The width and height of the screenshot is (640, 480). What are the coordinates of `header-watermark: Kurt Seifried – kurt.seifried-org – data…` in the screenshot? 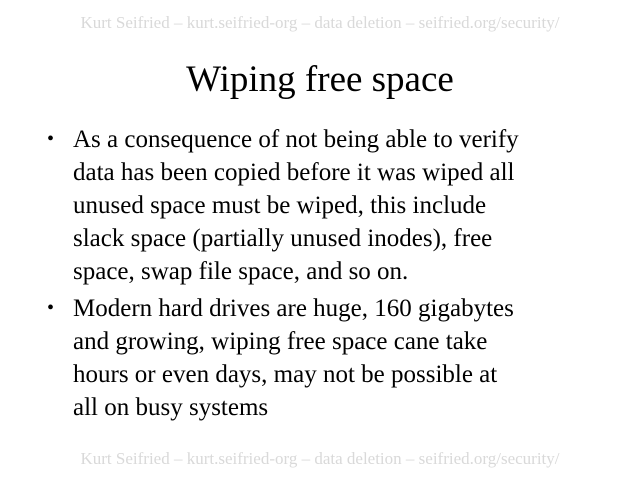 It's located at (320, 22).